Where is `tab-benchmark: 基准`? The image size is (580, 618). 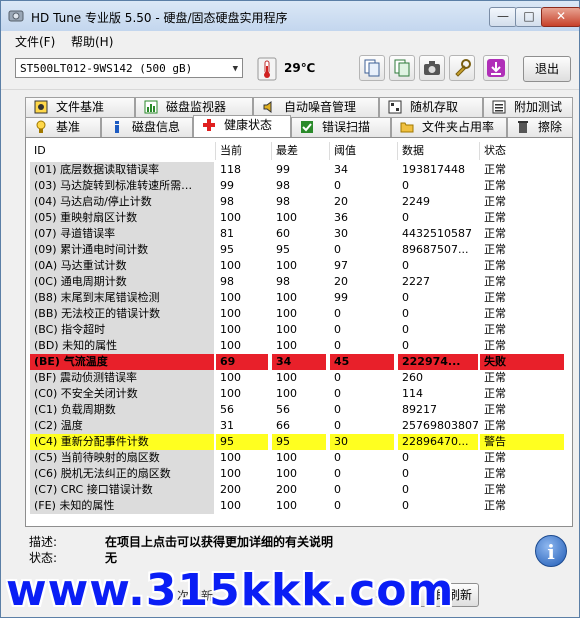 tab-benchmark: 基准 is located at coordinates (63, 127).